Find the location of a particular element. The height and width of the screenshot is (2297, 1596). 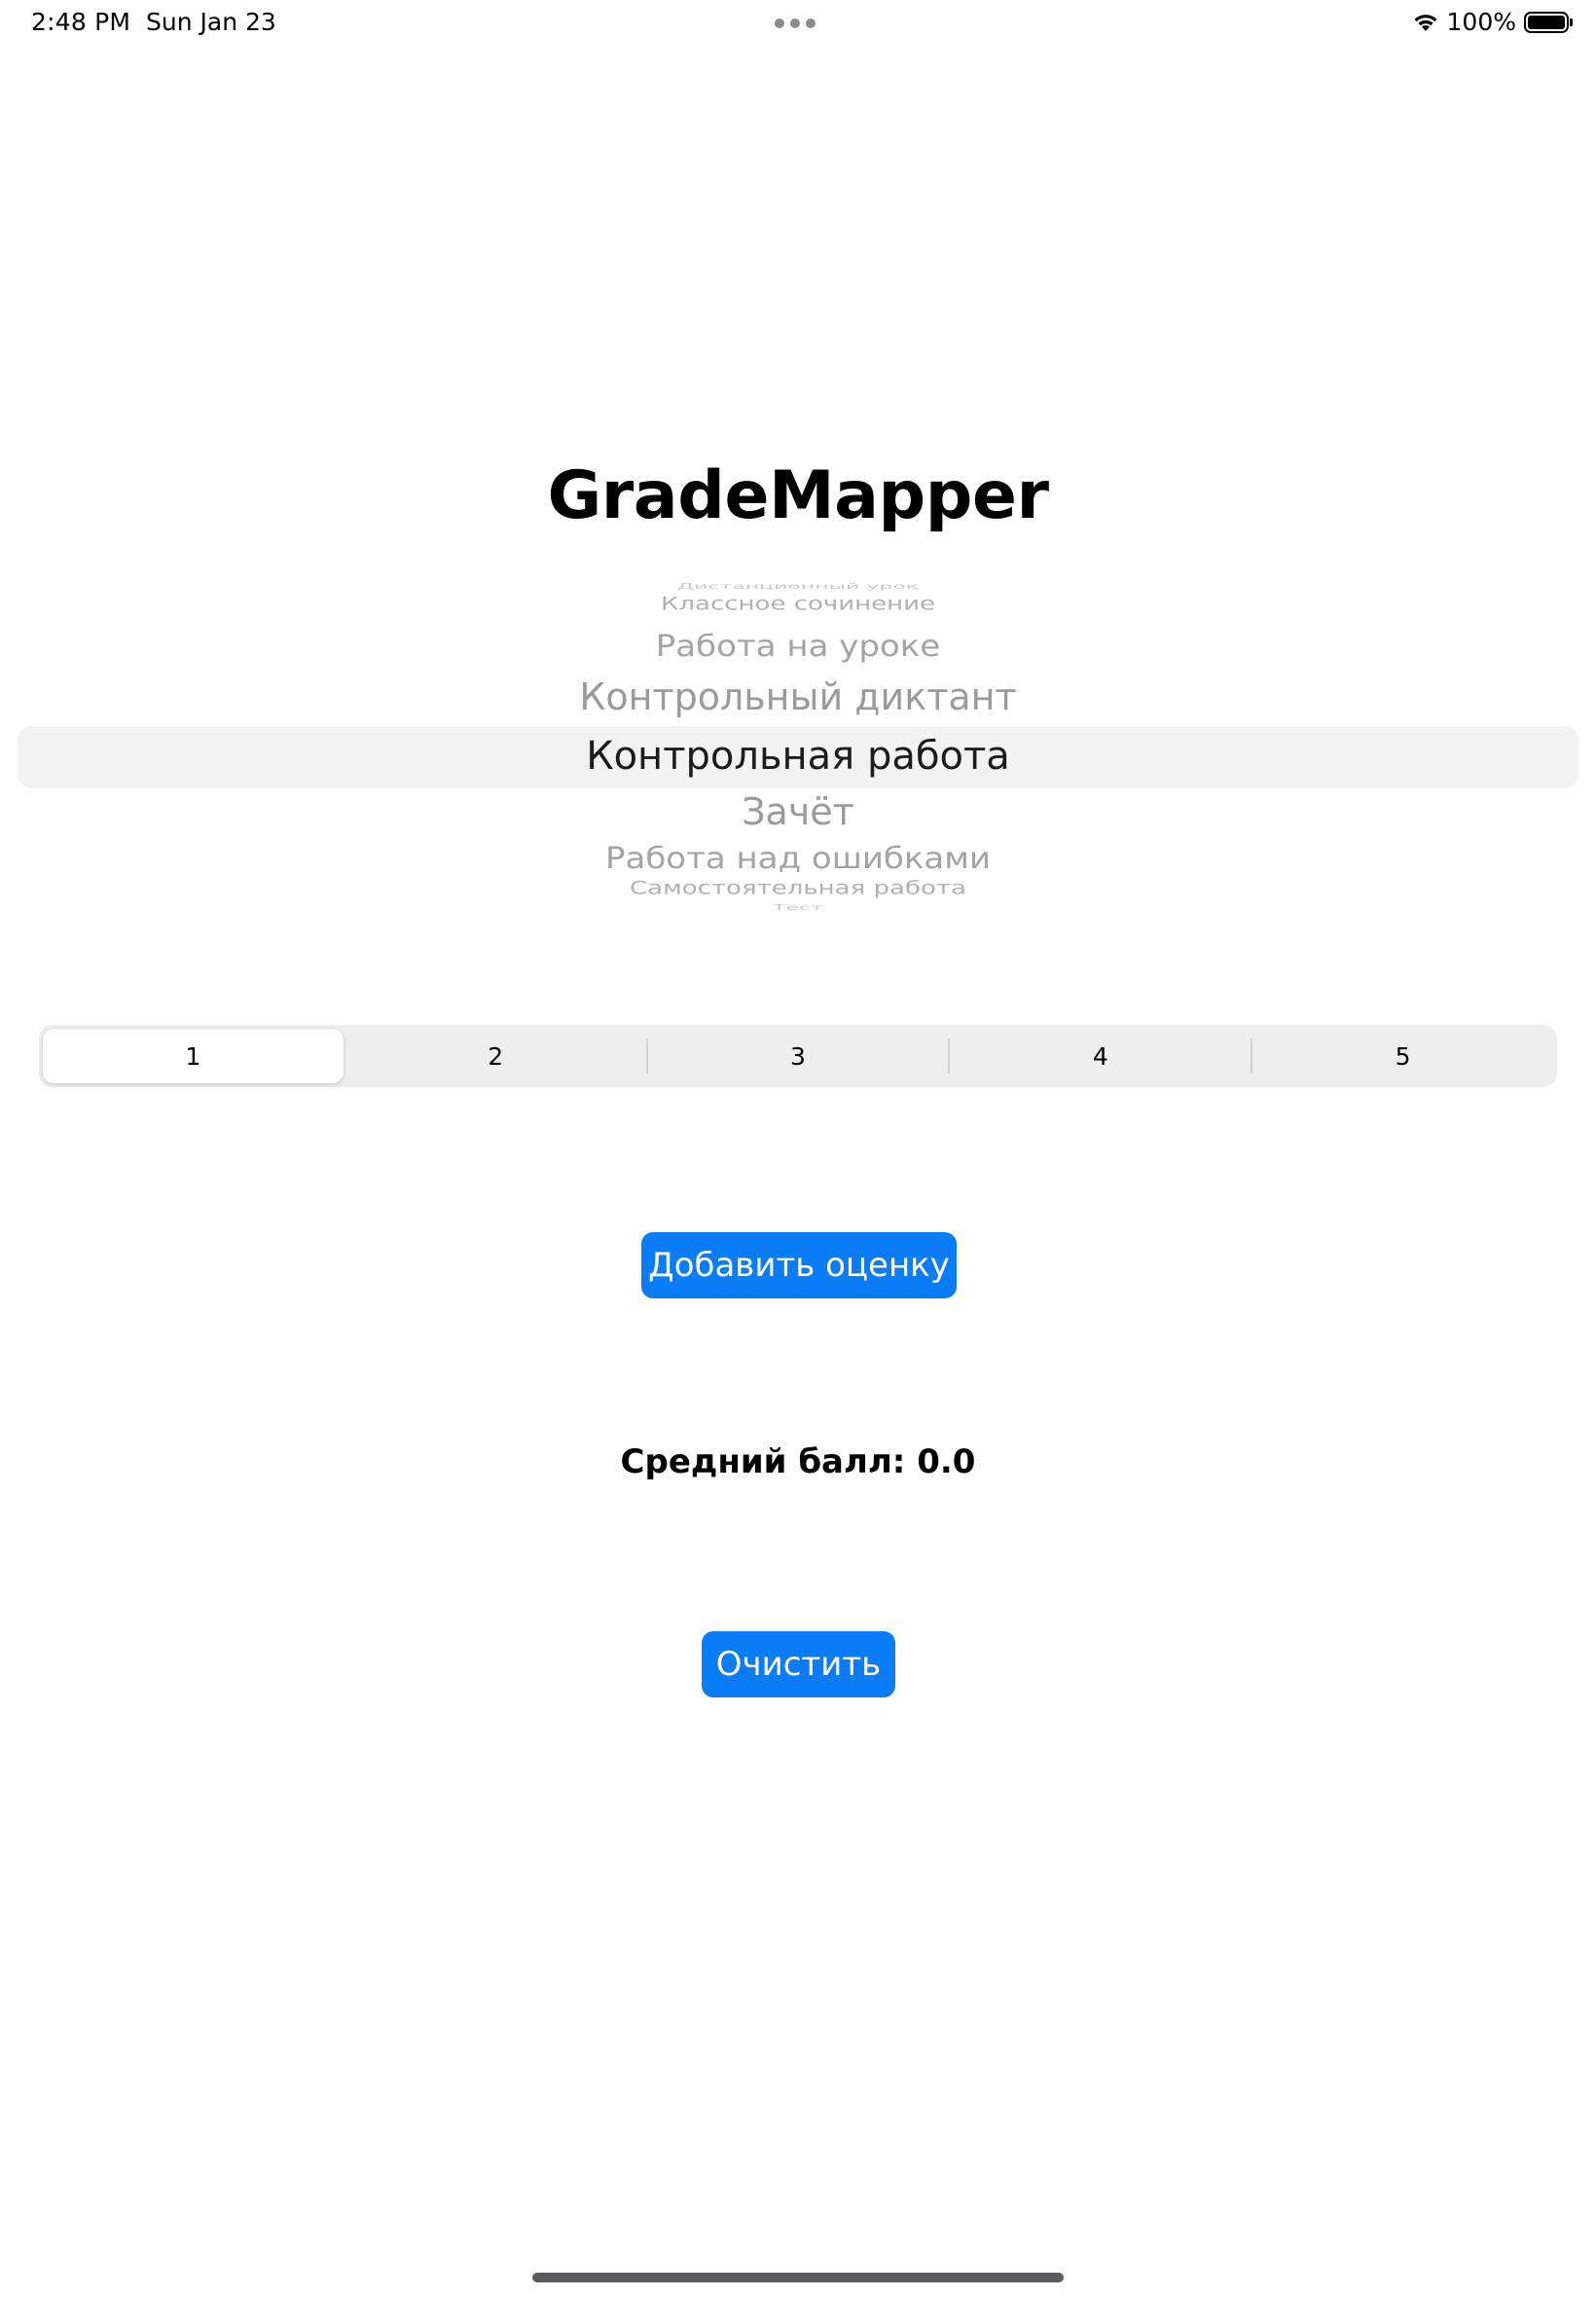

picker-item: Работа на уроке is located at coordinates (798, 646).